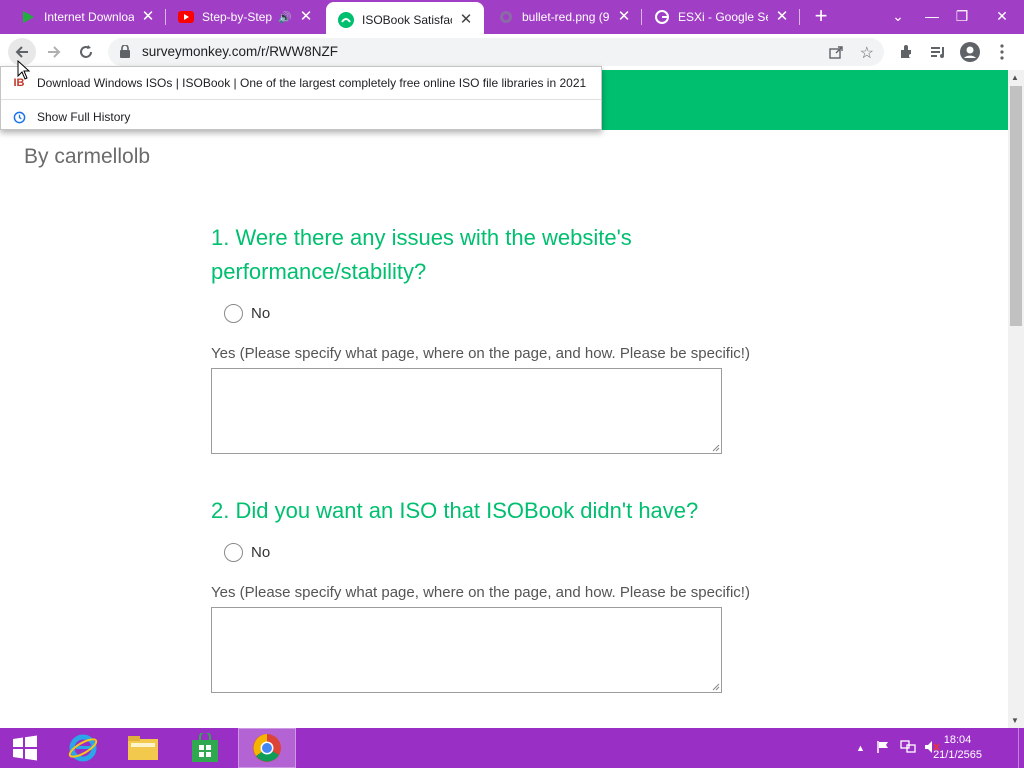 The image size is (1024, 768). I want to click on question-1-comment-textarea, so click(466, 411).